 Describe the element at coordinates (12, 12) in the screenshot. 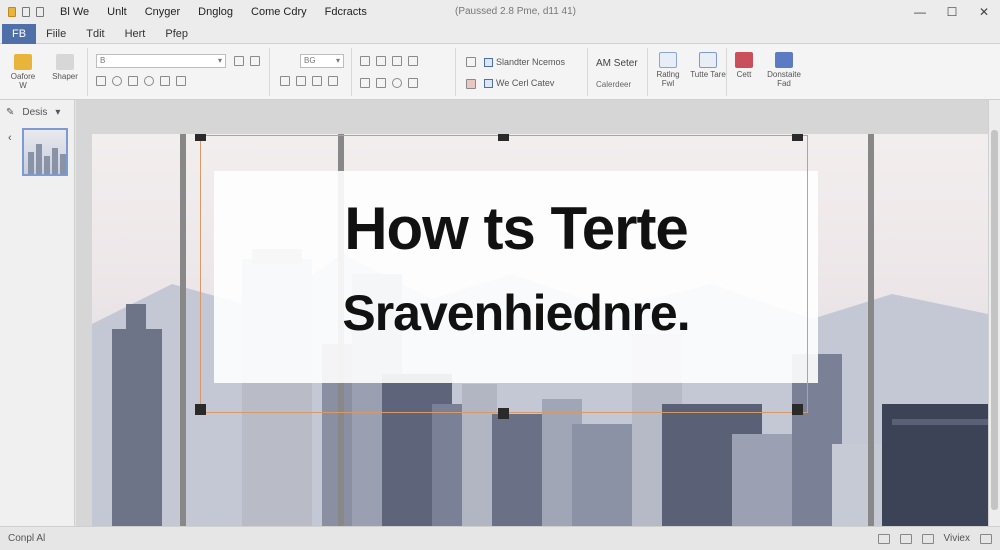

I see `save-icon` at that location.